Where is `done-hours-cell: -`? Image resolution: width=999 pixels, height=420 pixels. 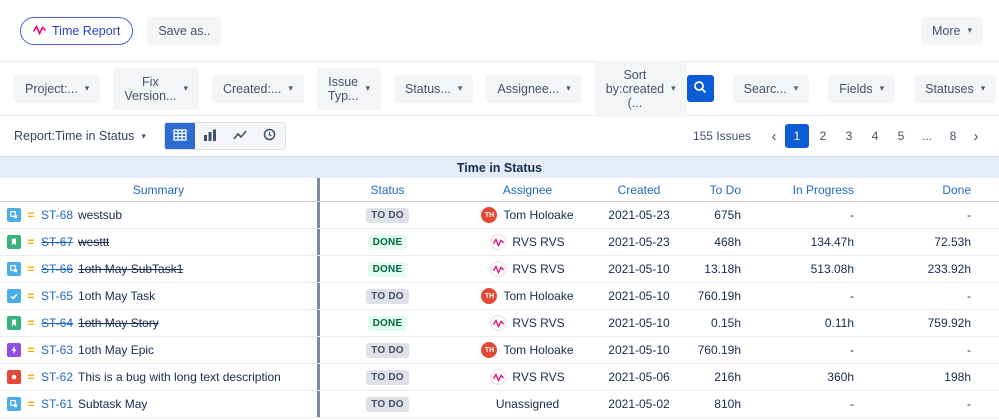
done-hours-cell: - is located at coordinates (969, 350).